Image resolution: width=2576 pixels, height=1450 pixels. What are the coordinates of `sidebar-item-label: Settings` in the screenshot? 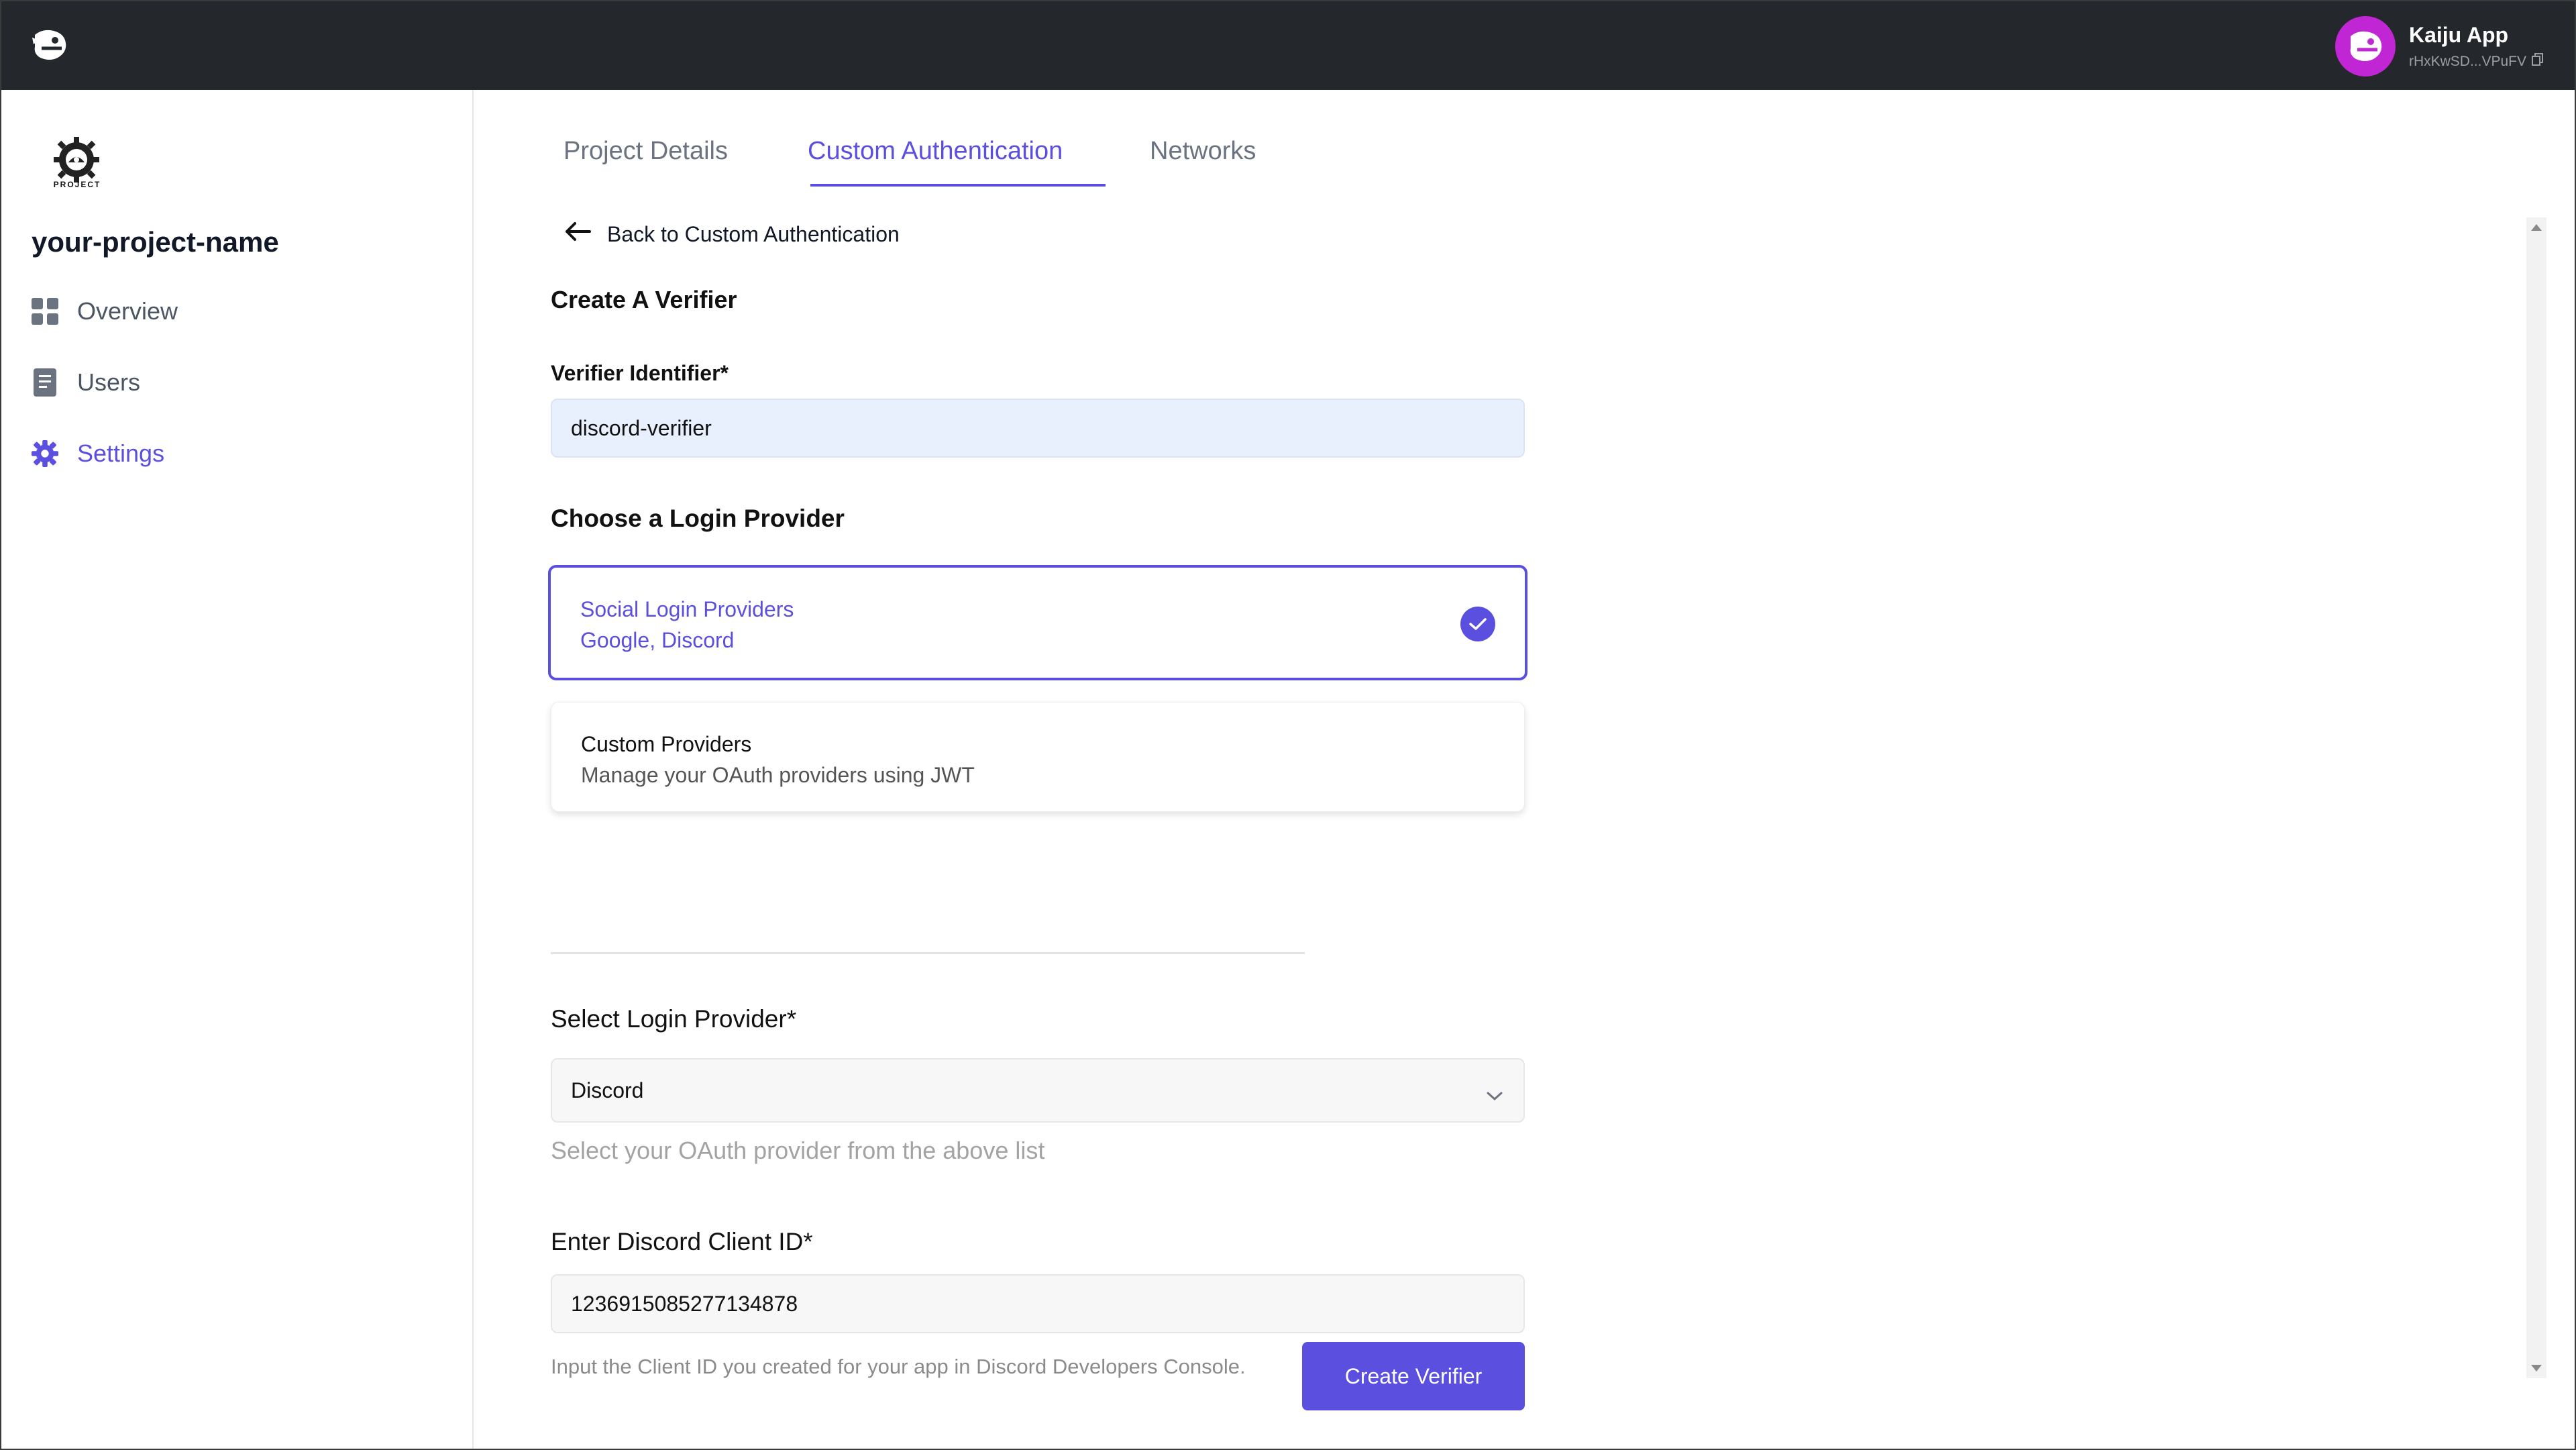 It's located at (121, 453).